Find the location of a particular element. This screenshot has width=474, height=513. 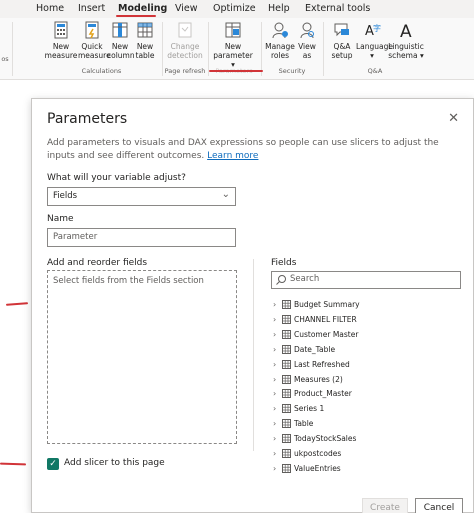

tab-underline-annotation is located at coordinates (136, 16).